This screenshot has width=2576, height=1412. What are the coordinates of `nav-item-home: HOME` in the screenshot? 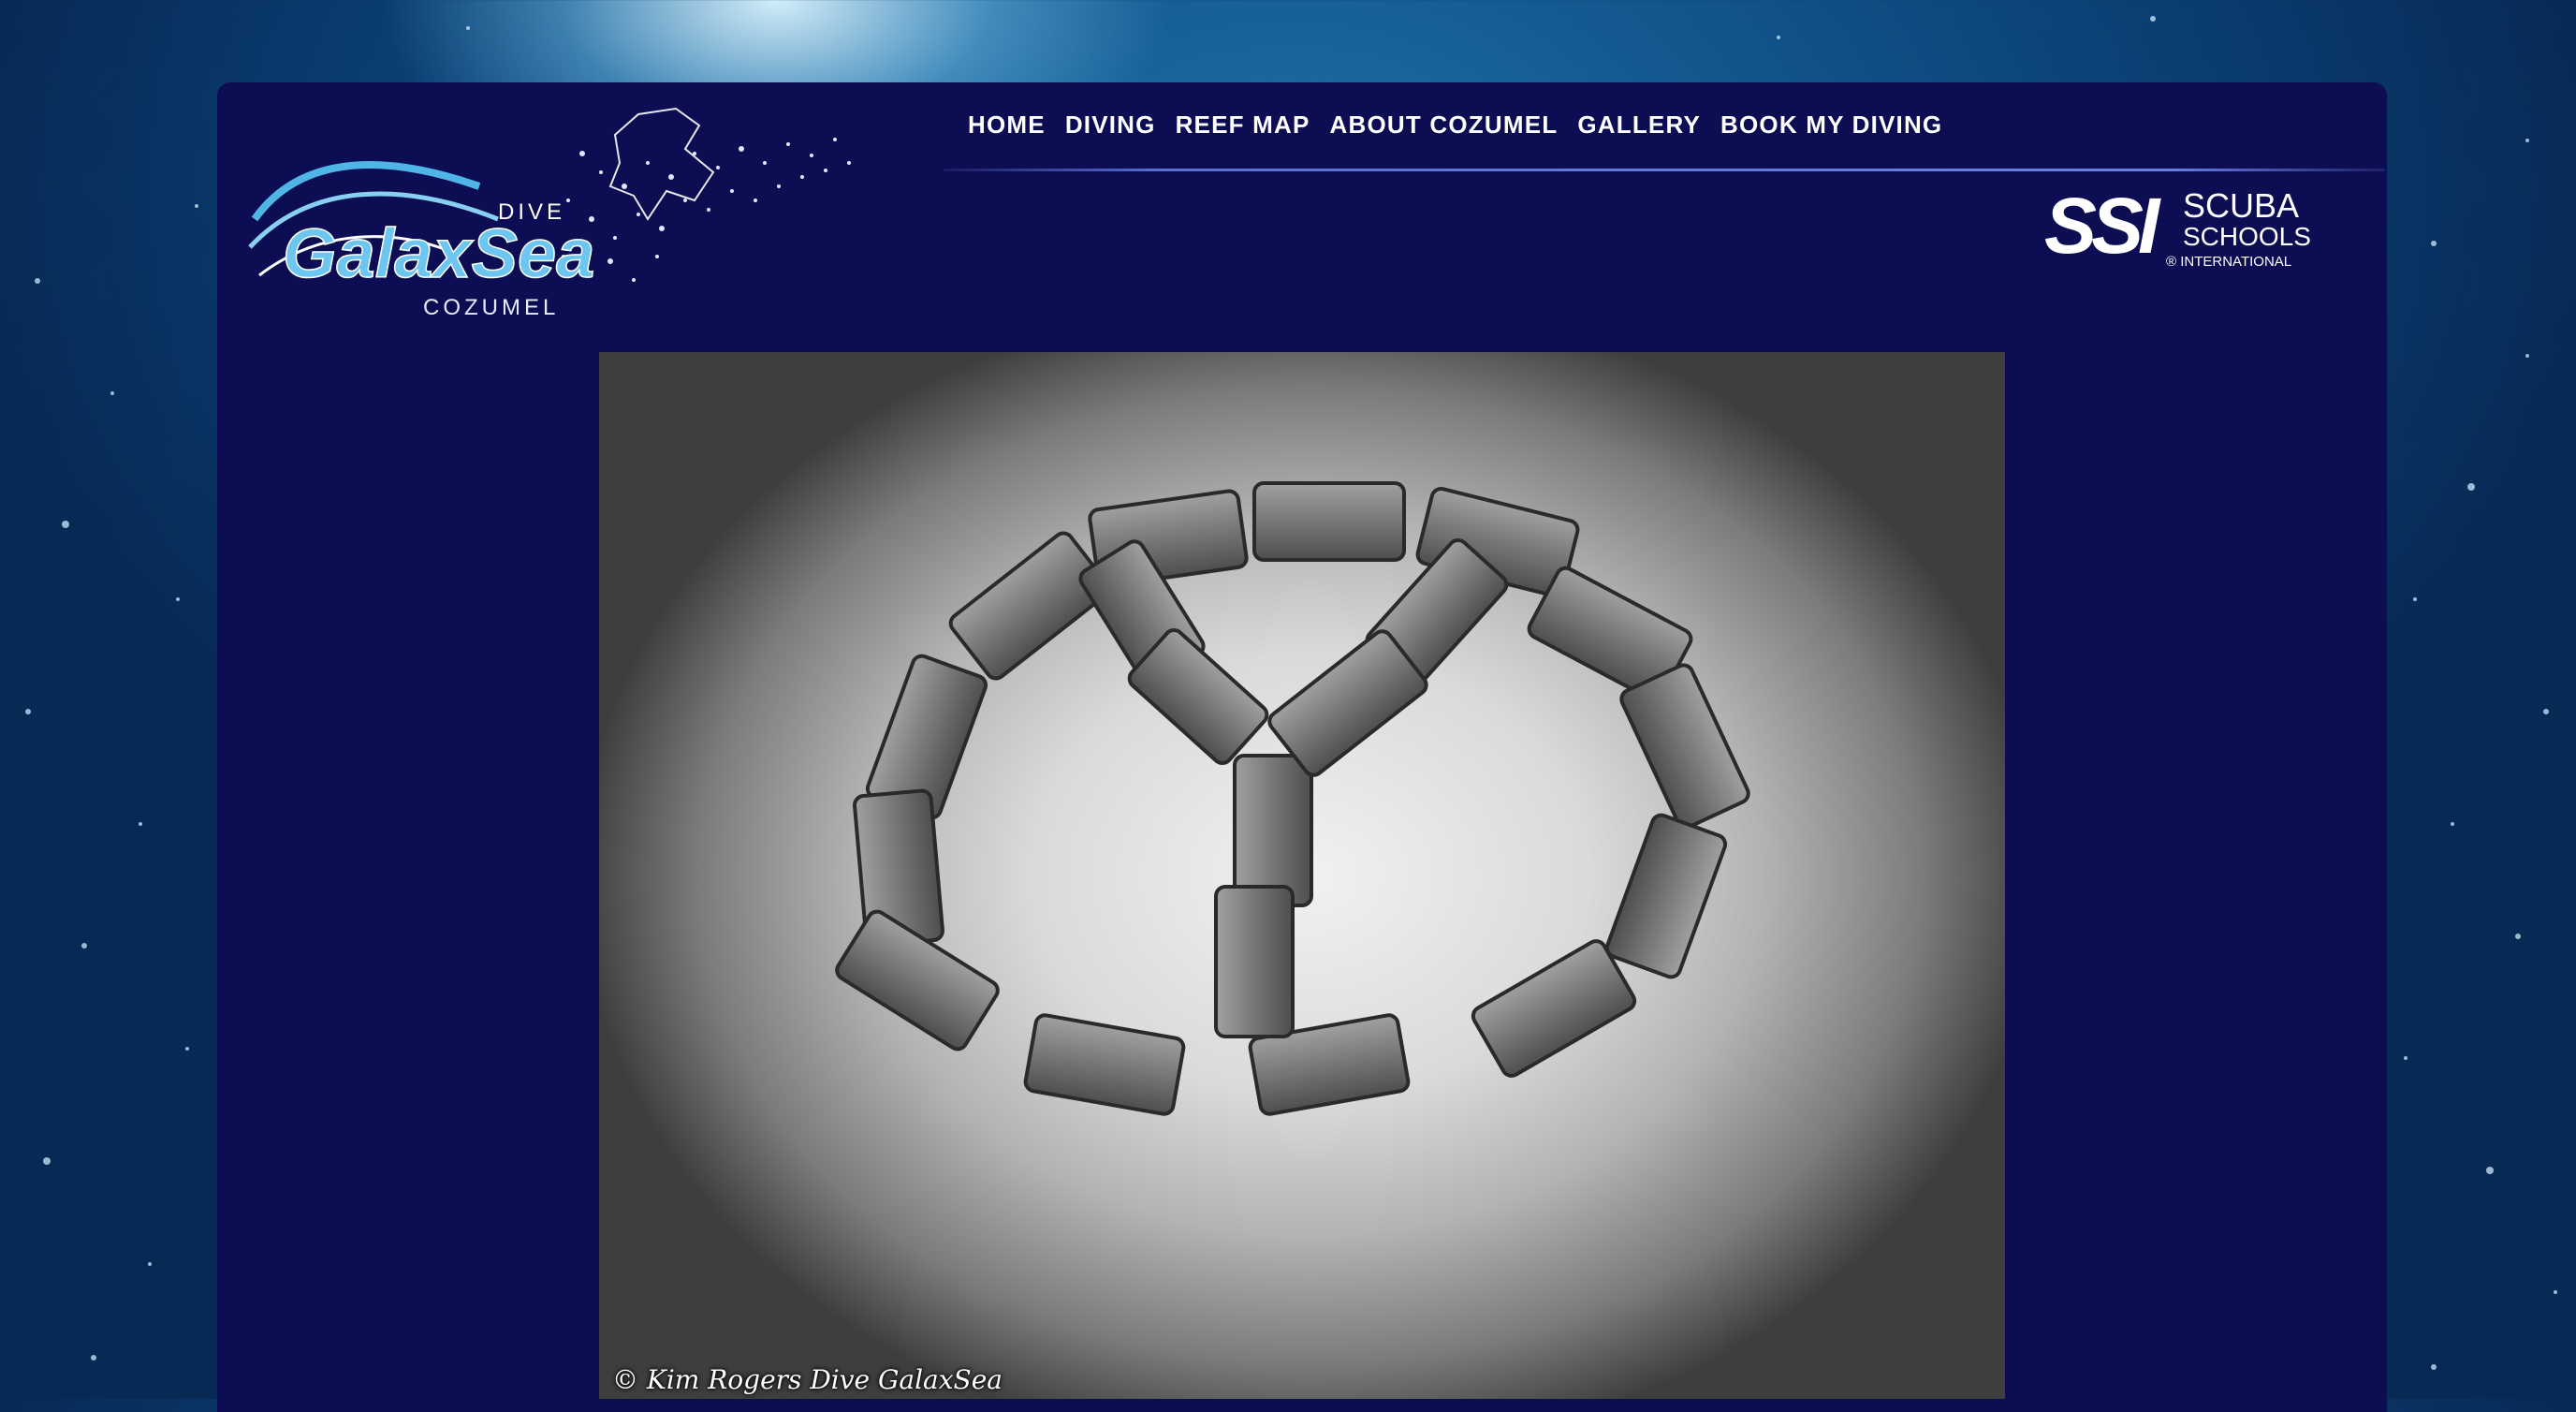 It's located at (1007, 125).